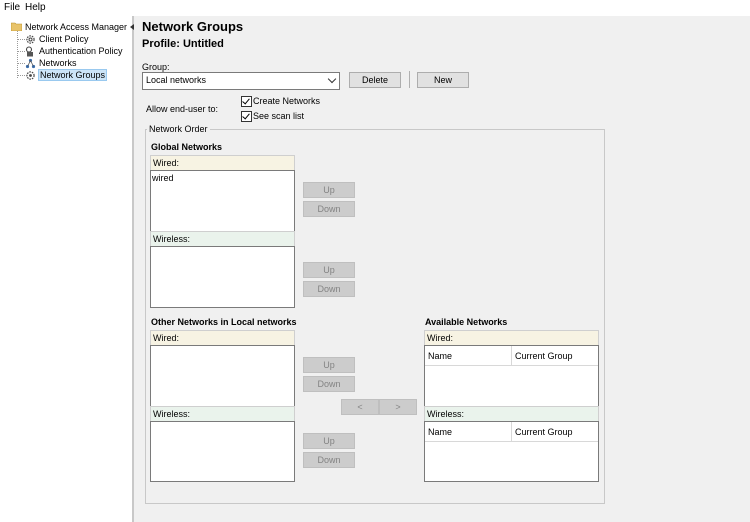 The width and height of the screenshot is (750, 522). Describe the element at coordinates (16, 27) in the screenshot. I see `folder-icon` at that location.